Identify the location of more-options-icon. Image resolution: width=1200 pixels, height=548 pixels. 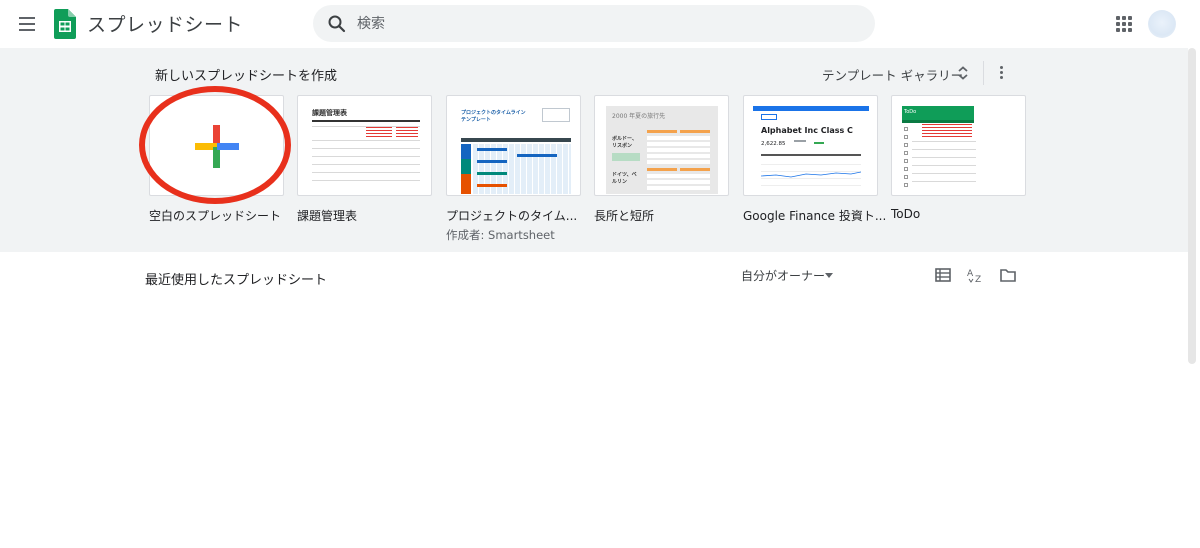
(1001, 73).